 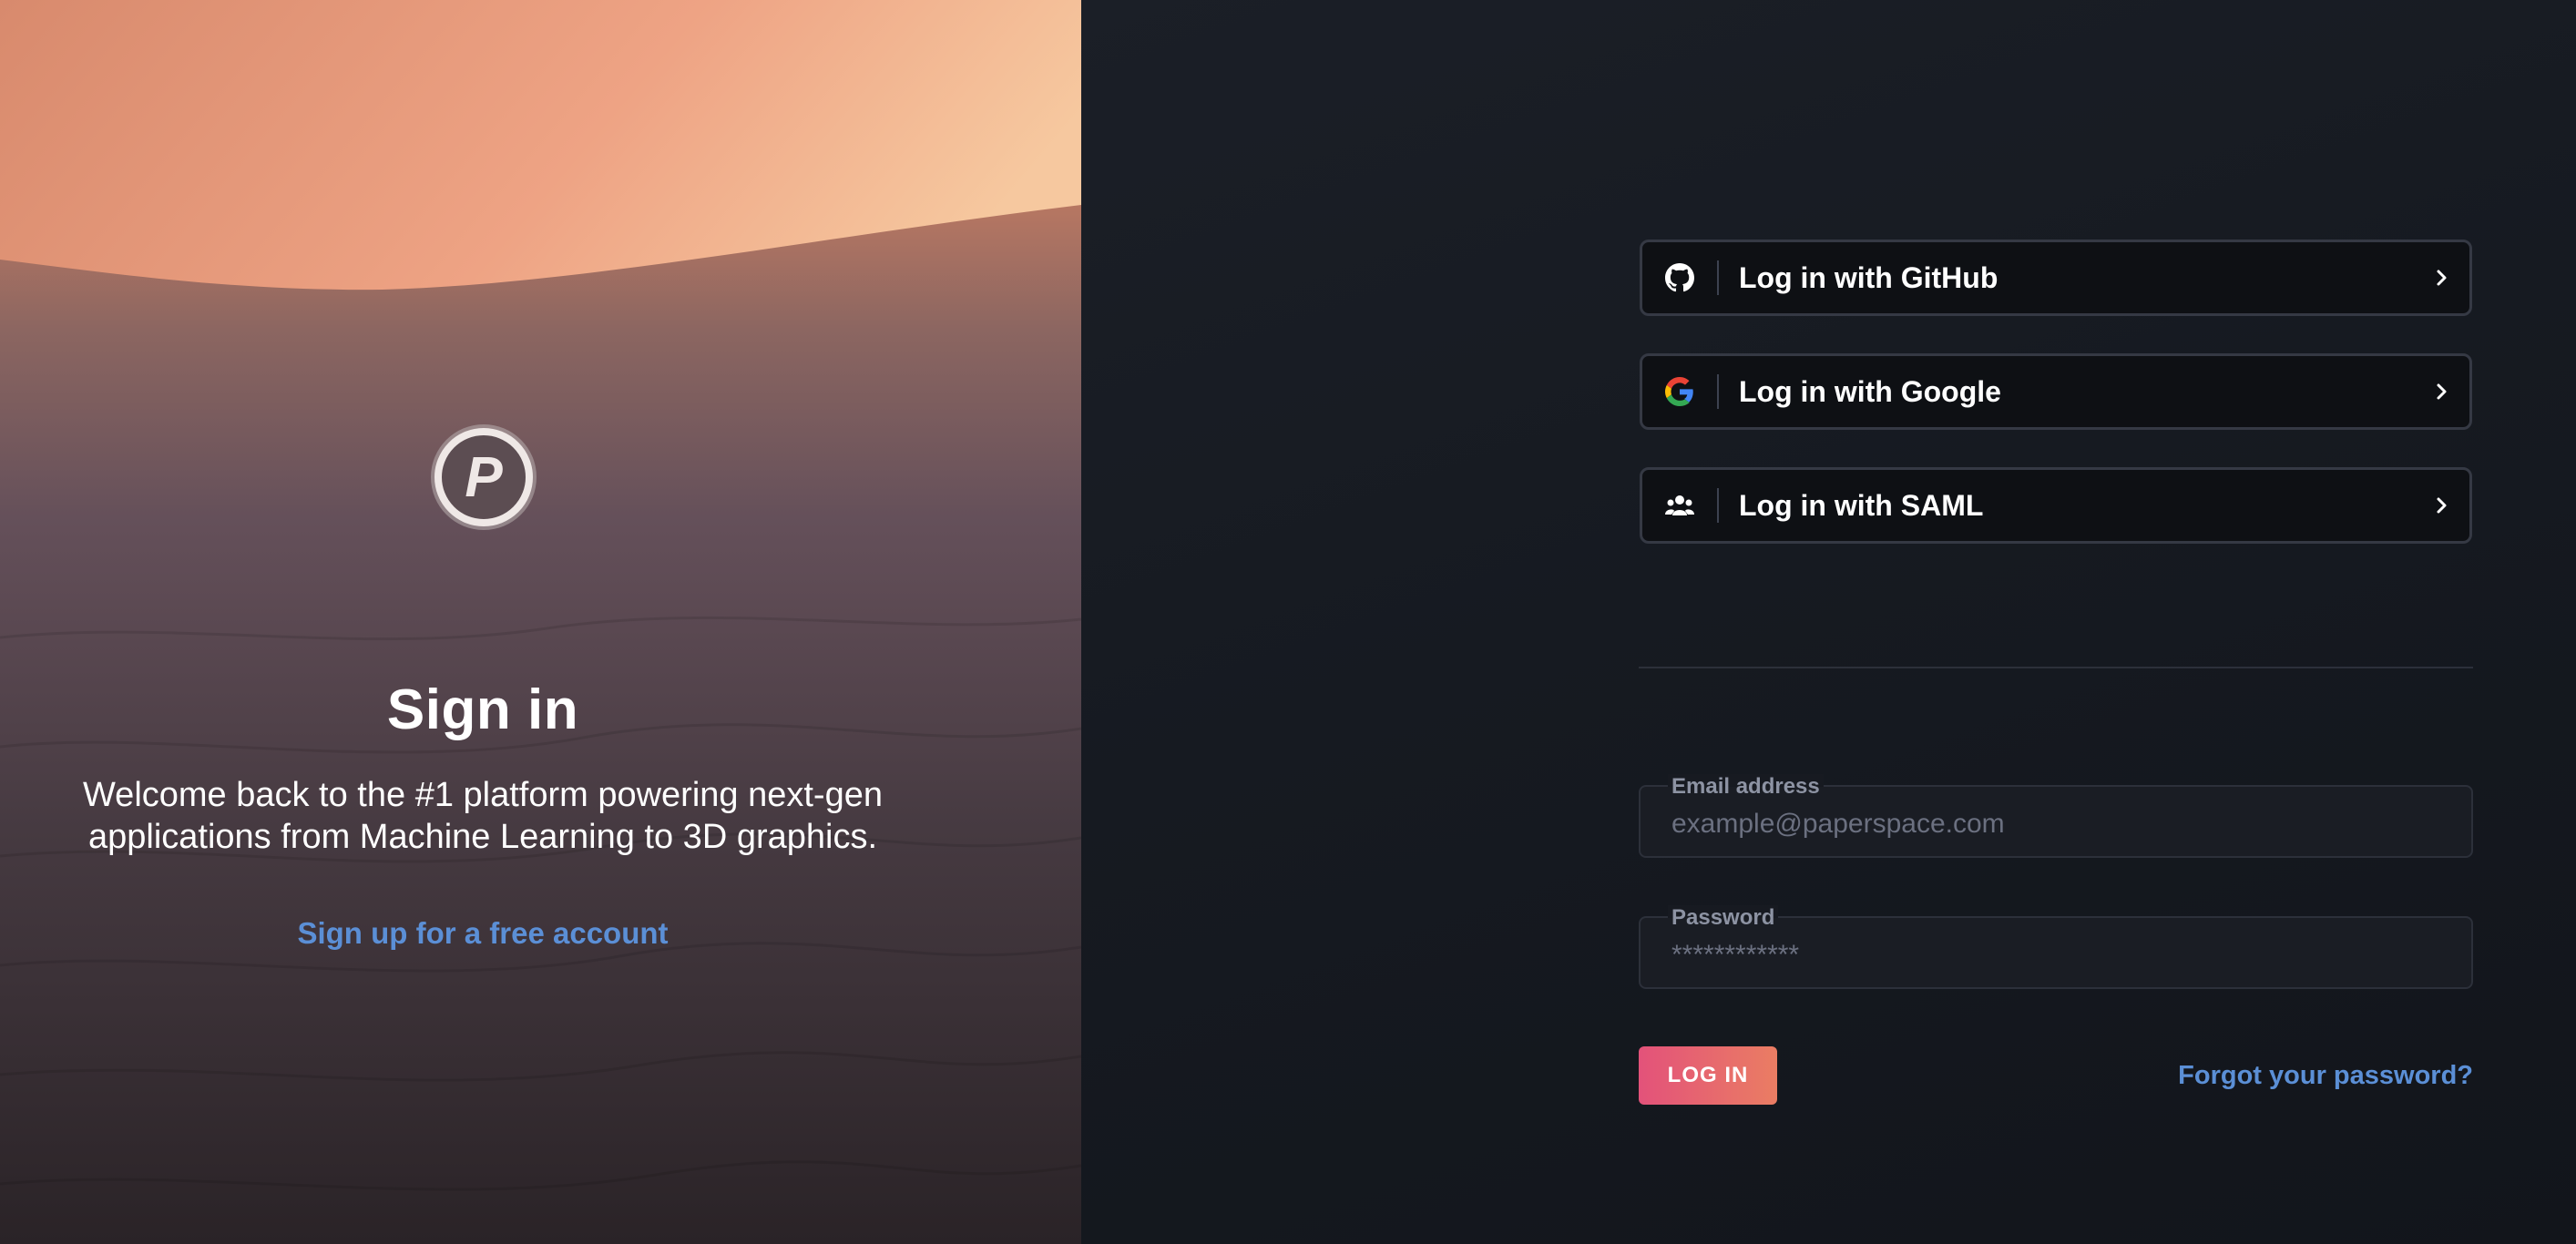 What do you see at coordinates (2056, 278) in the screenshot?
I see `github-login-button: Log in with GitHub` at bounding box center [2056, 278].